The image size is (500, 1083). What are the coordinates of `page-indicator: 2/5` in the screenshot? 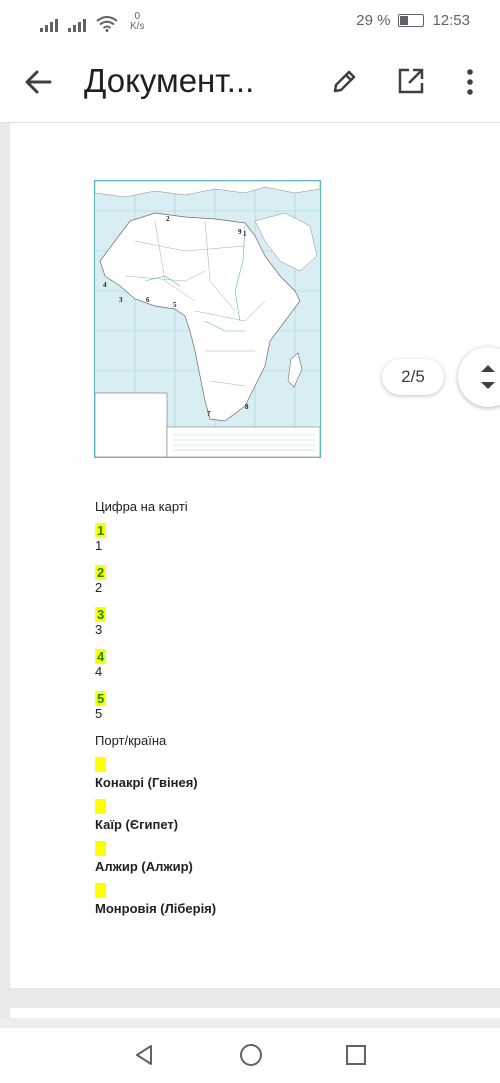 It's located at (413, 377).